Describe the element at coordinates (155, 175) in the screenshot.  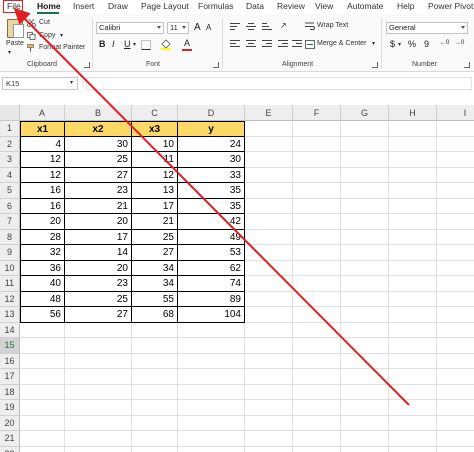
I see `cell-c4: 12` at that location.